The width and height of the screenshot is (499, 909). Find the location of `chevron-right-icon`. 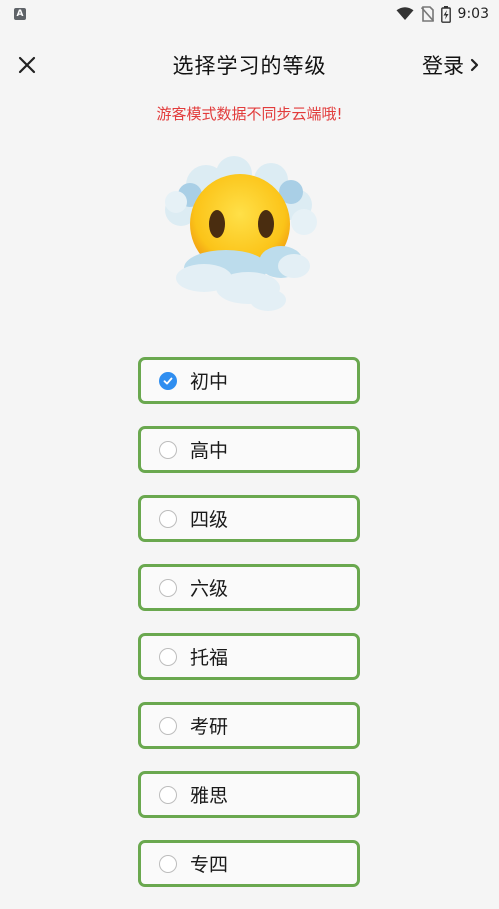

chevron-right-icon is located at coordinates (474, 65).